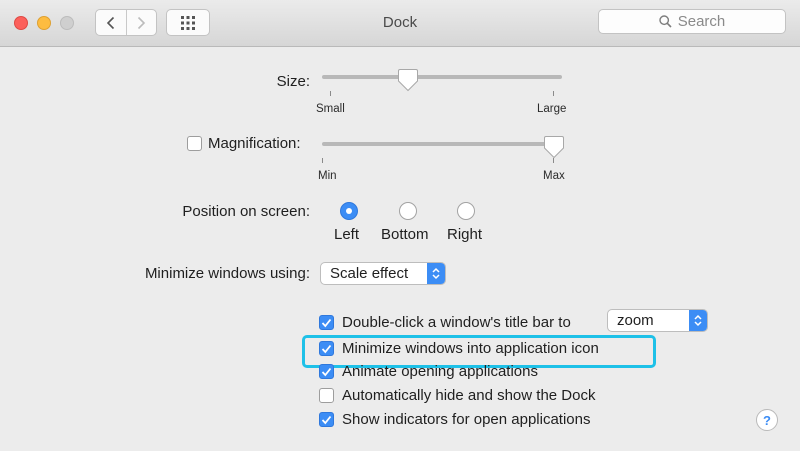  Describe the element at coordinates (246, 211) in the screenshot. I see `position-label: Position on screen:` at that location.